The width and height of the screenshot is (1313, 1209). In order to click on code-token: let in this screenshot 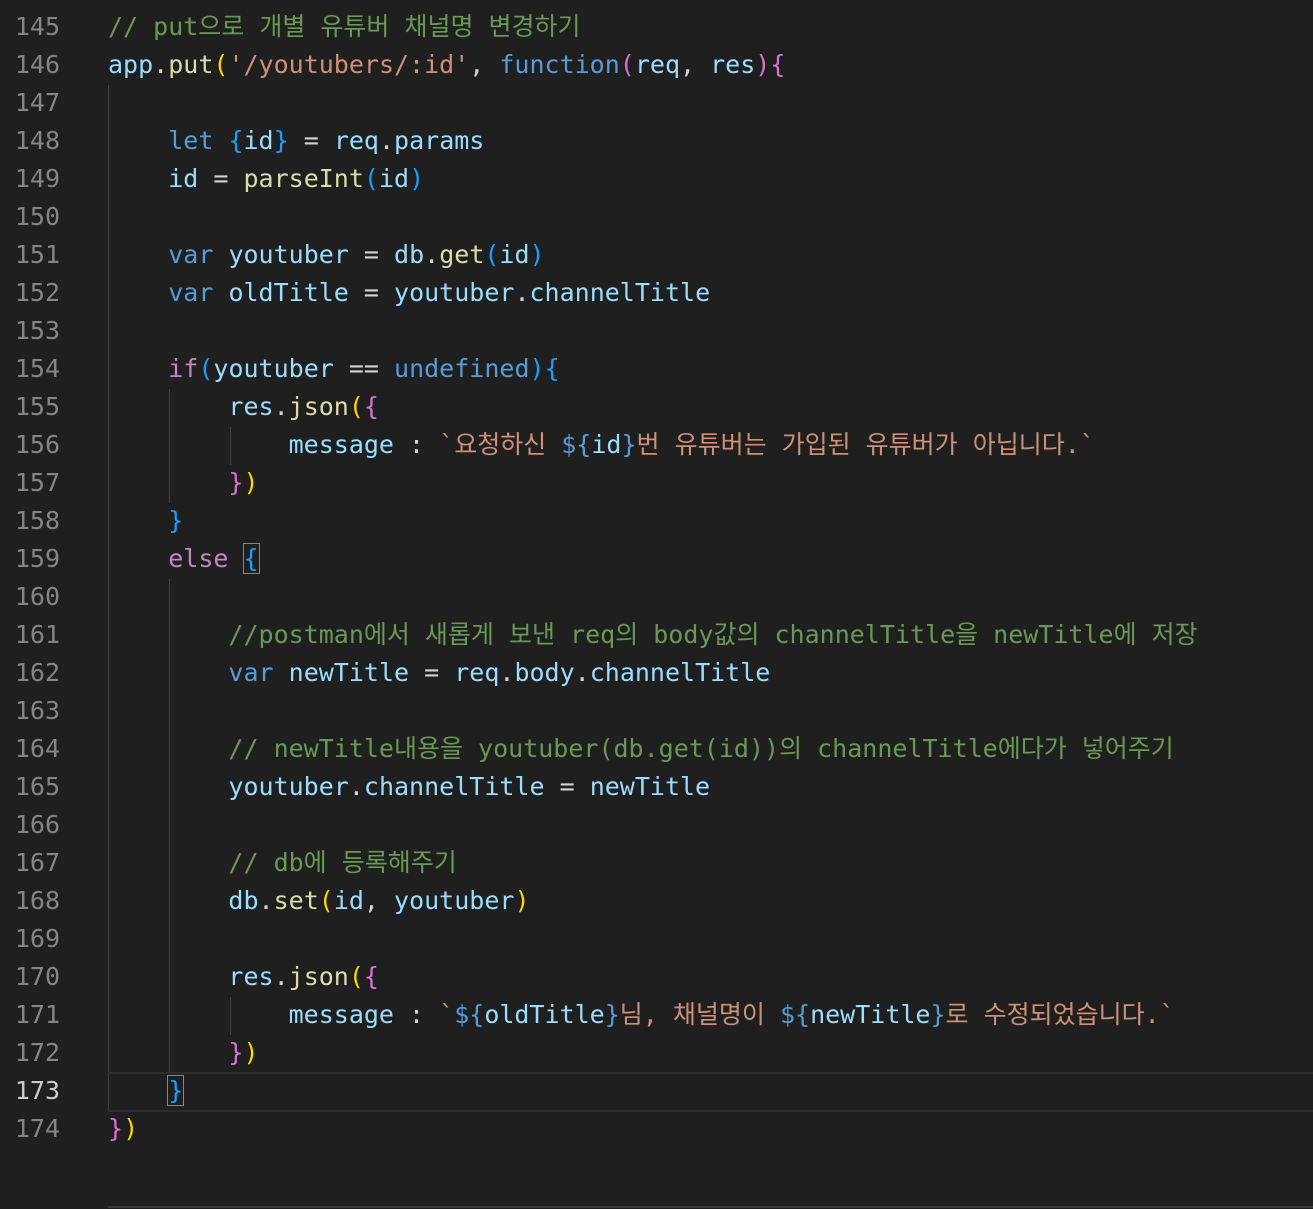, I will do `click(191, 140)`.